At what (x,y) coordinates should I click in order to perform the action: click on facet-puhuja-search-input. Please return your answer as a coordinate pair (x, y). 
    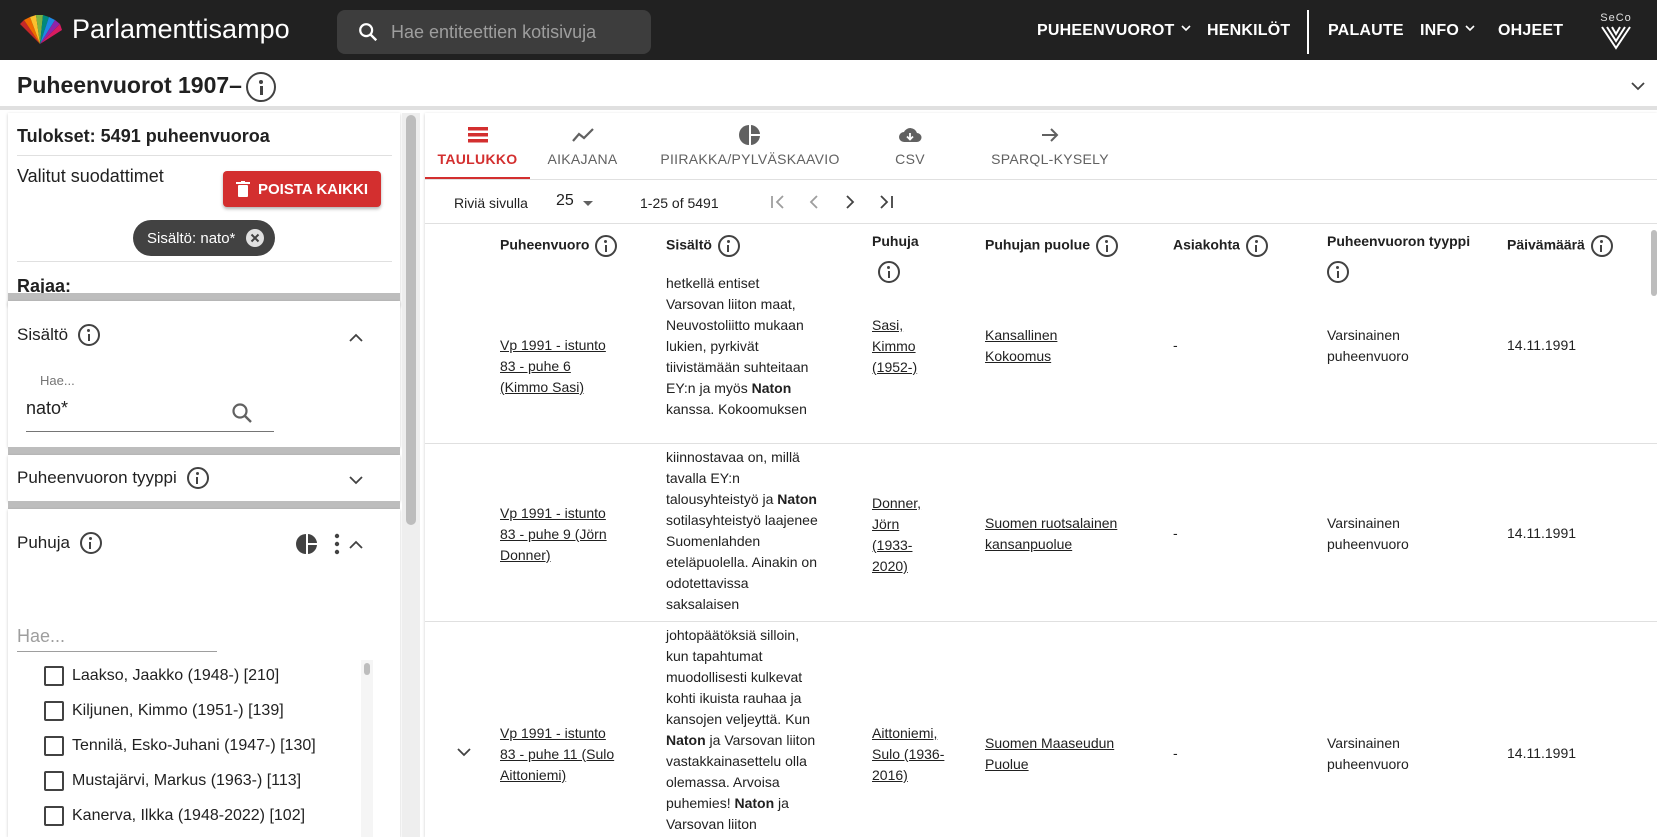
    Looking at the image, I should click on (117, 637).